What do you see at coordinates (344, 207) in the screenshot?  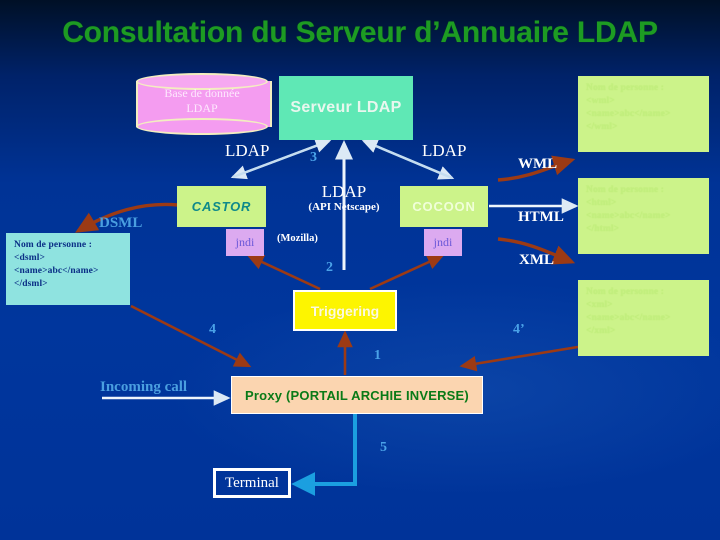 I see `label-api-netscape: (API Netscape)` at bounding box center [344, 207].